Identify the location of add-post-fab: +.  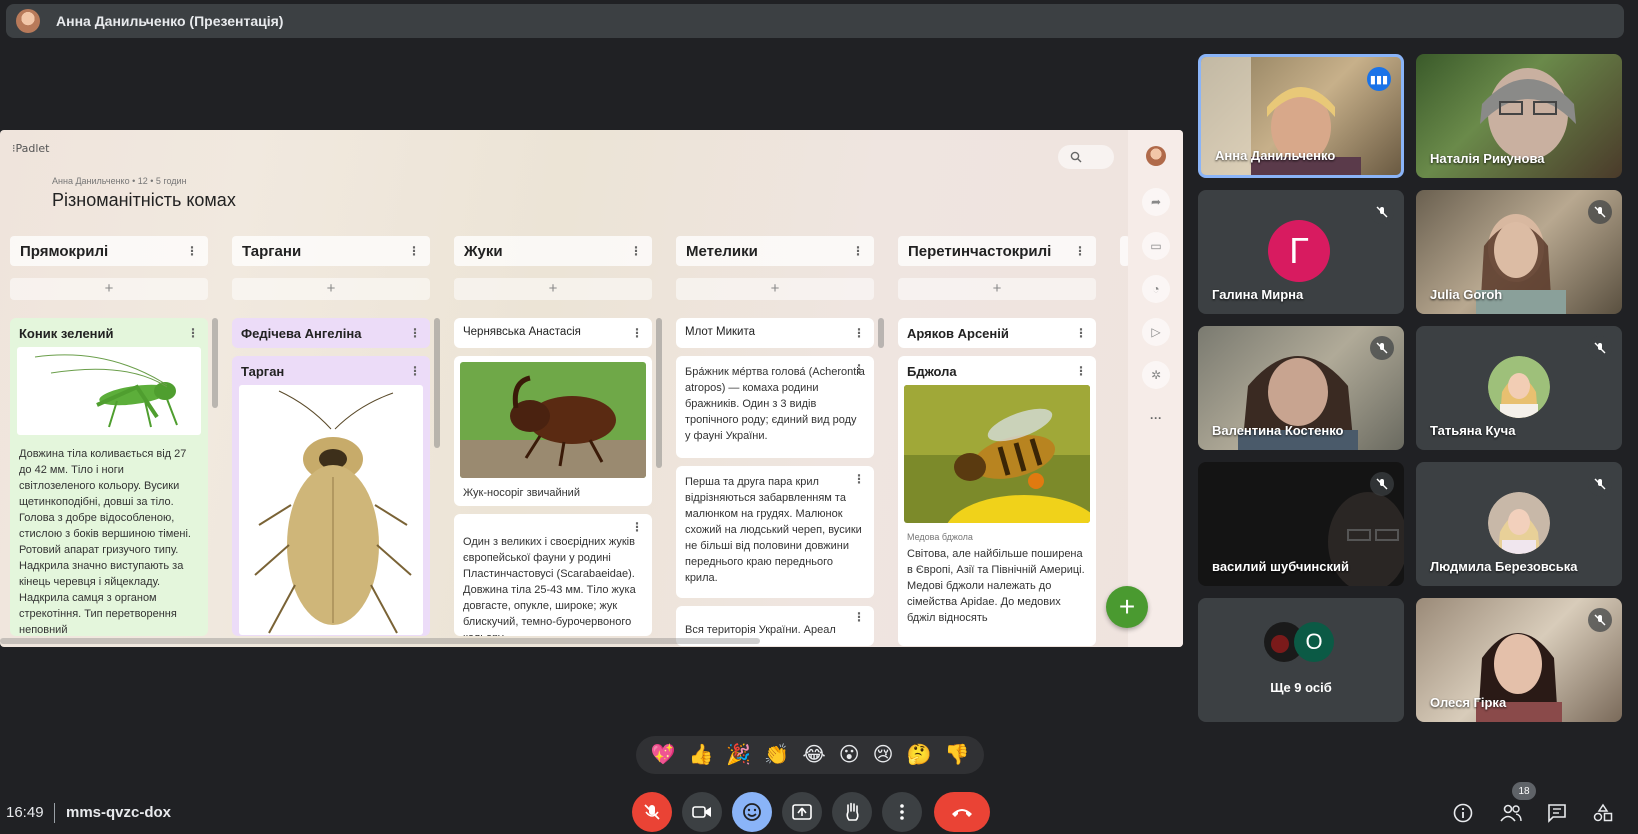
(1127, 607).